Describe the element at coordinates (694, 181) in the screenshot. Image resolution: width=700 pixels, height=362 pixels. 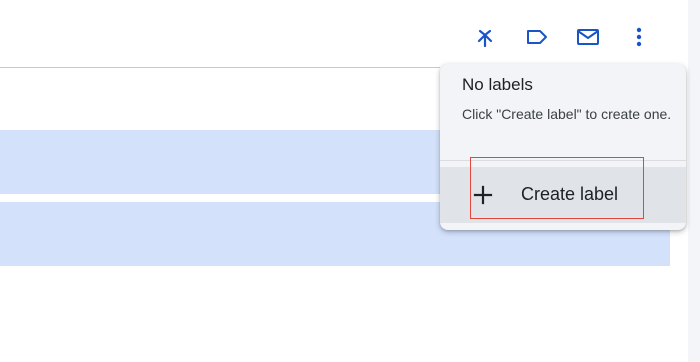
I see `page-edge` at that location.